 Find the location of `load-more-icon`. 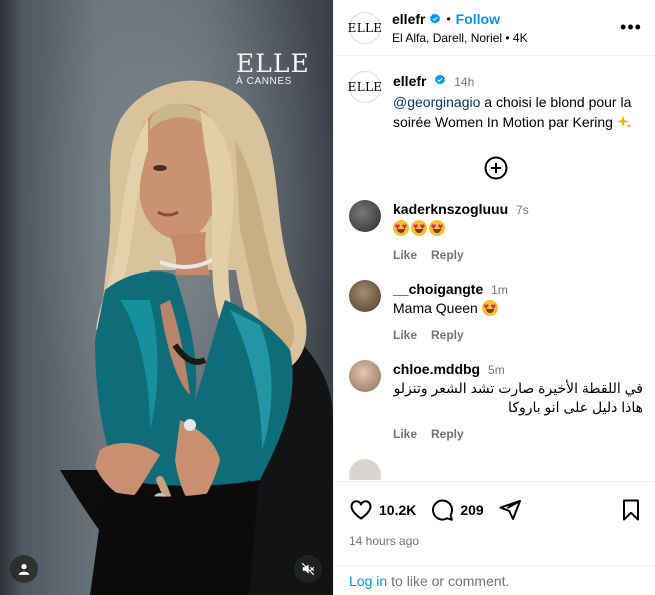

load-more-icon is located at coordinates (496, 168).